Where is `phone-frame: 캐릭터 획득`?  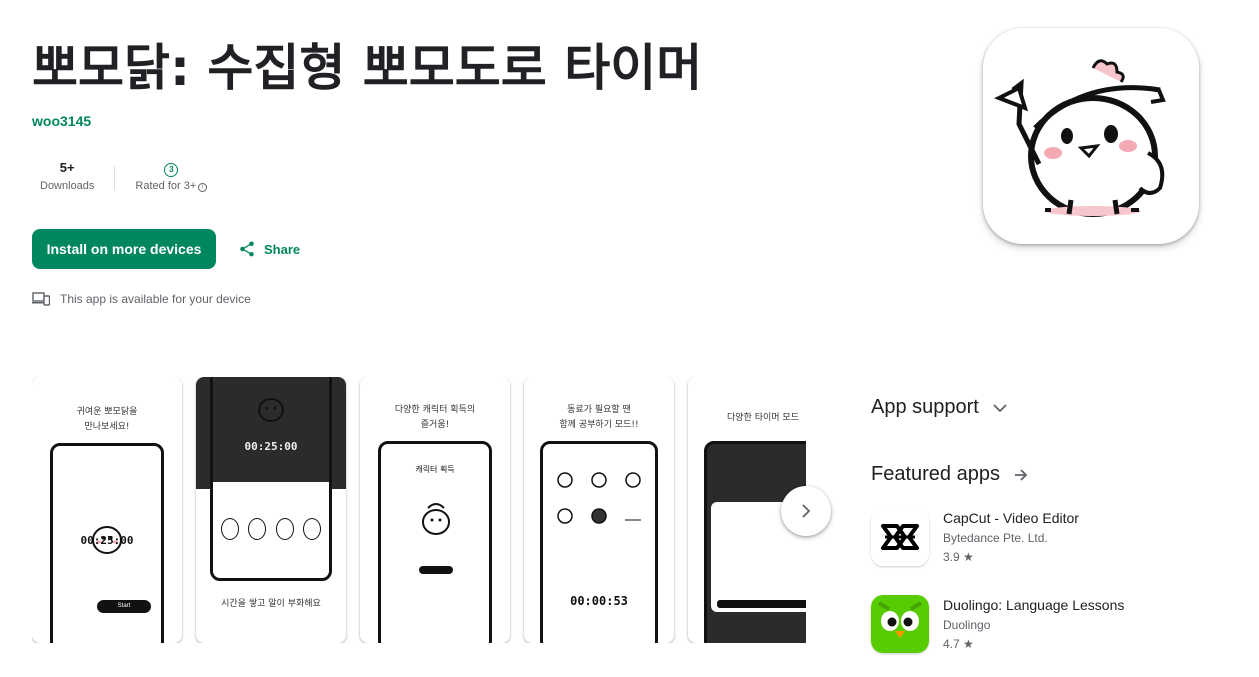 phone-frame: 캐릭터 획득 is located at coordinates (435, 542).